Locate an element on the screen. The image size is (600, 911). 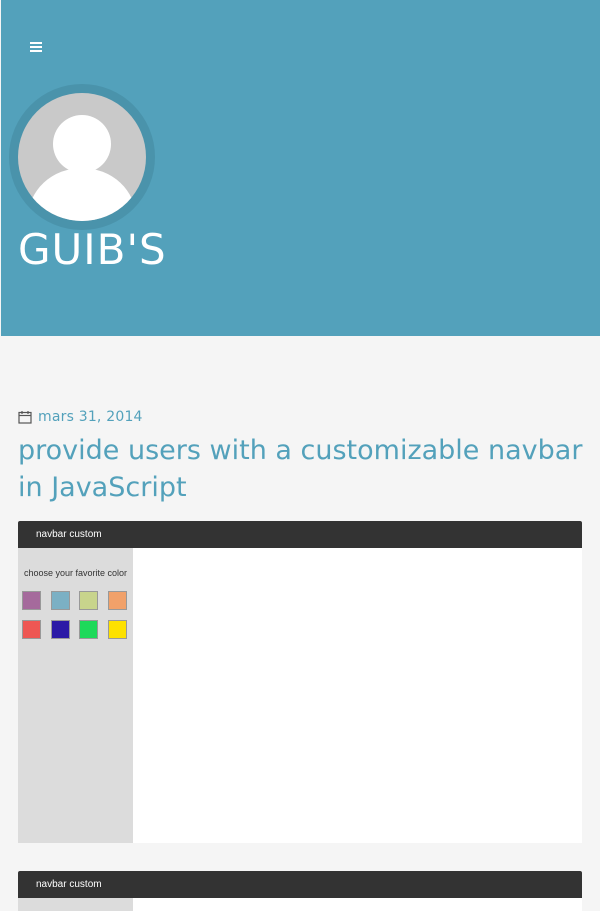
post-meta: mars 31, 2014 is located at coordinates (80, 417).